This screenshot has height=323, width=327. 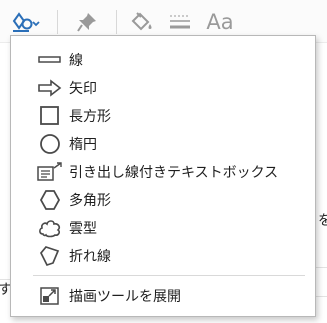 What do you see at coordinates (50, 144) in the screenshot?
I see `ellipse-icon` at bounding box center [50, 144].